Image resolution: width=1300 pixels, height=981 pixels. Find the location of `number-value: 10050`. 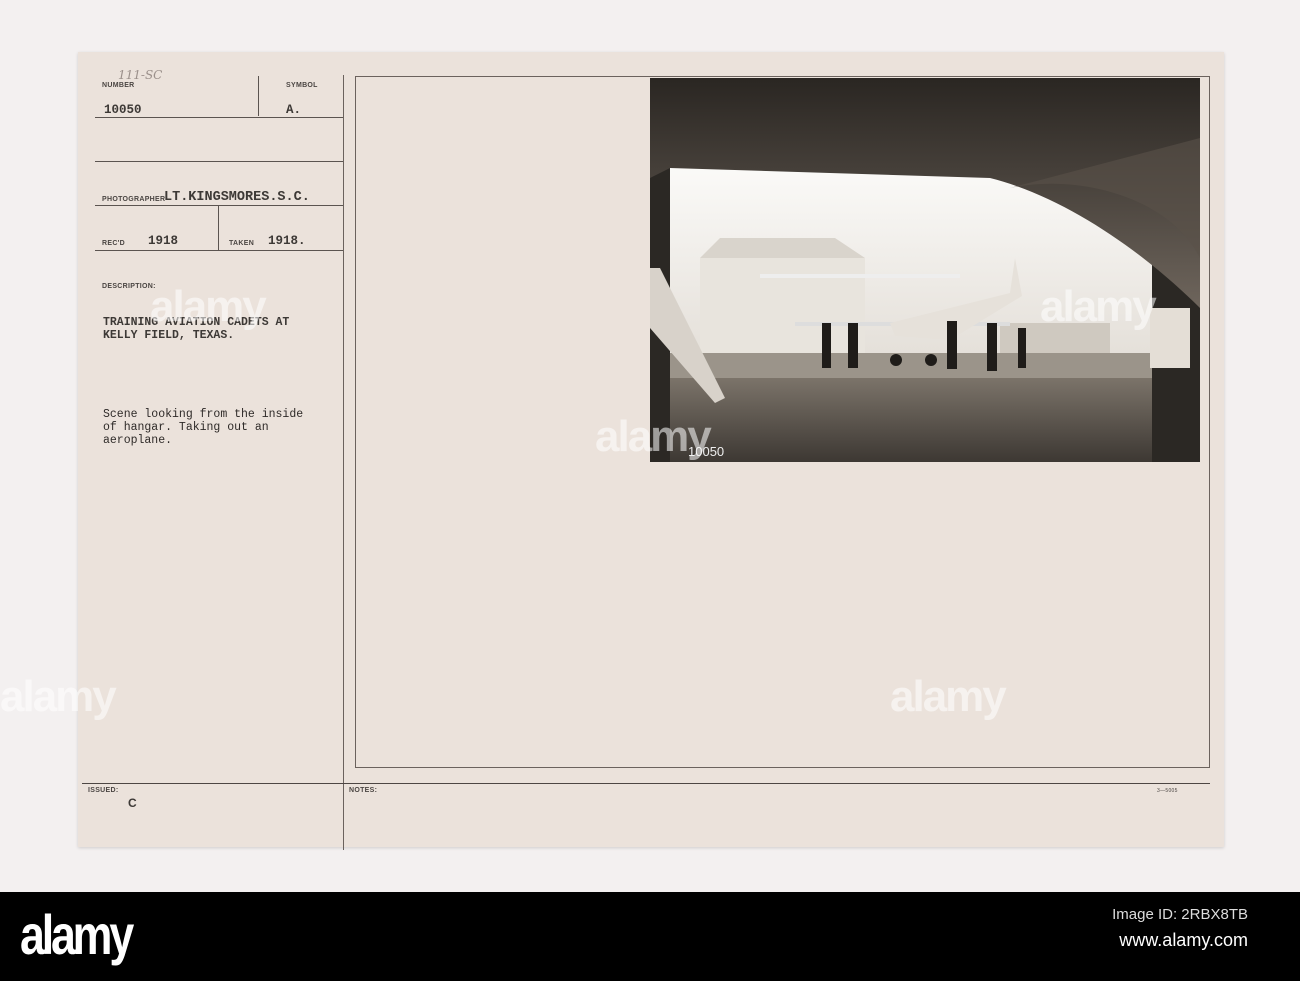

number-value: 10050 is located at coordinates (123, 110).